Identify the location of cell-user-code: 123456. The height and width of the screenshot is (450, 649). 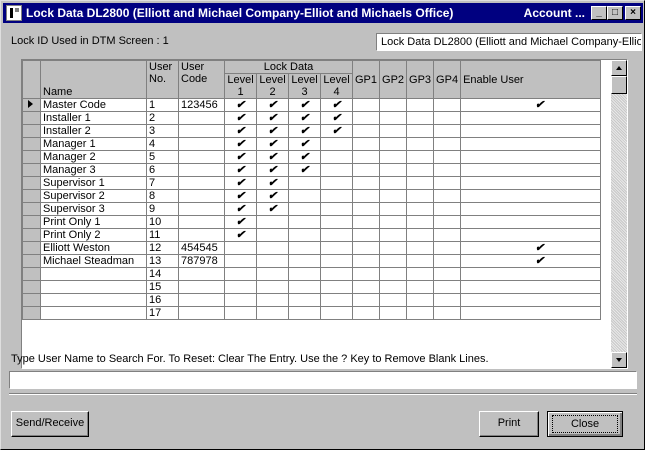
(201, 105).